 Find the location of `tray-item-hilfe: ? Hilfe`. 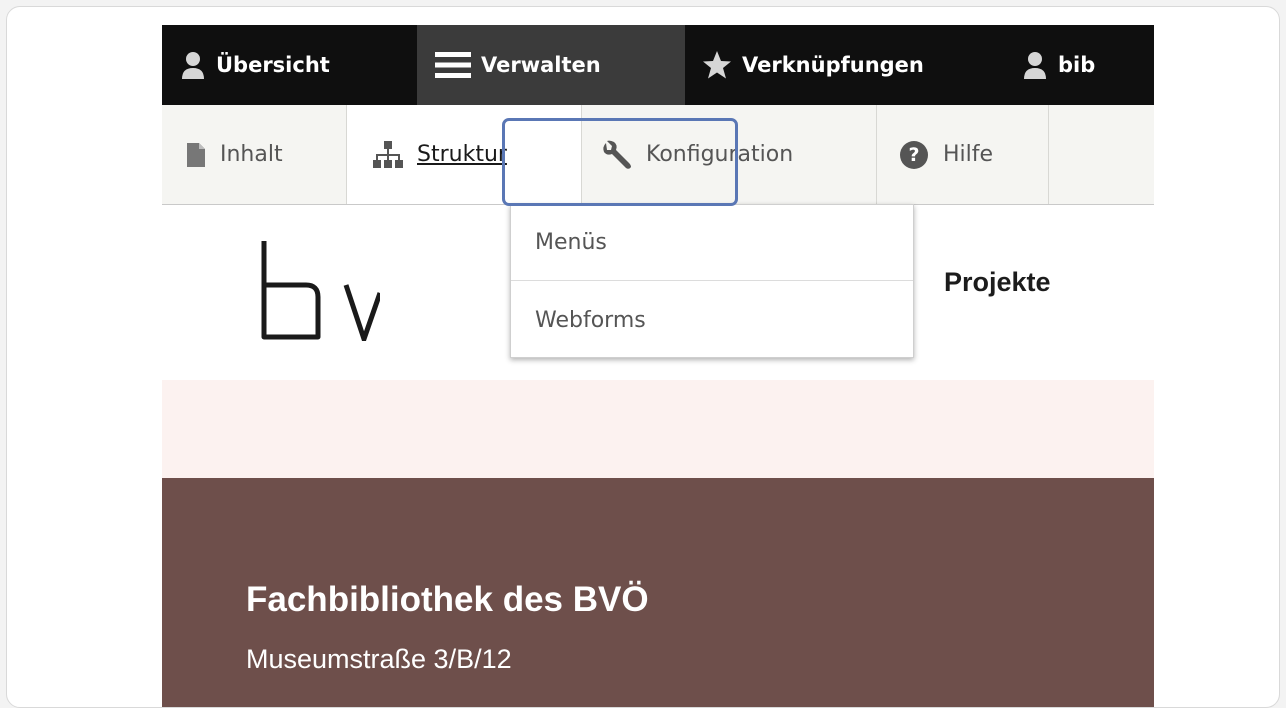

tray-item-hilfe: ? Hilfe is located at coordinates (963, 154).